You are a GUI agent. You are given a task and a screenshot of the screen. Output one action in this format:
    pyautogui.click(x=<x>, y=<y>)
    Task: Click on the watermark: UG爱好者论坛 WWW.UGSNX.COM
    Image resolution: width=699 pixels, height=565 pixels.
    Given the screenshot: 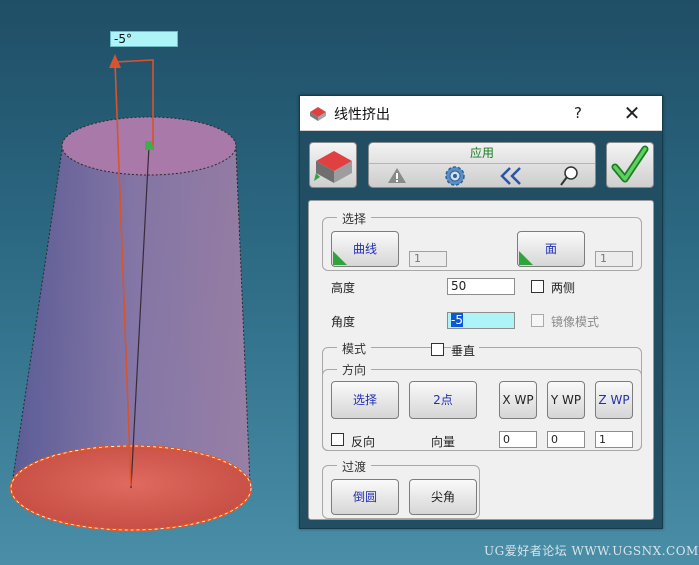 What is the action you would take?
    pyautogui.click(x=591, y=551)
    